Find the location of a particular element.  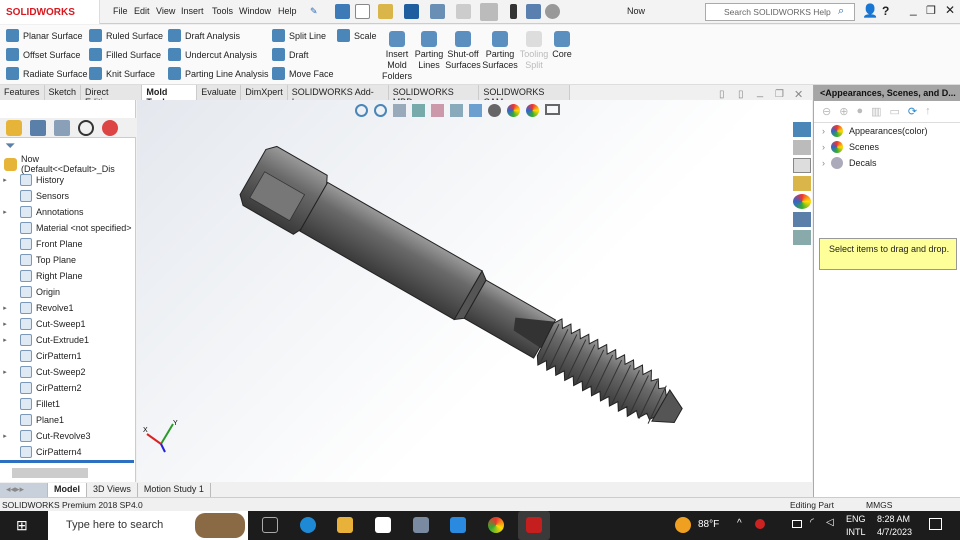

tree-item: Material <not specified> is located at coordinates (66, 228).